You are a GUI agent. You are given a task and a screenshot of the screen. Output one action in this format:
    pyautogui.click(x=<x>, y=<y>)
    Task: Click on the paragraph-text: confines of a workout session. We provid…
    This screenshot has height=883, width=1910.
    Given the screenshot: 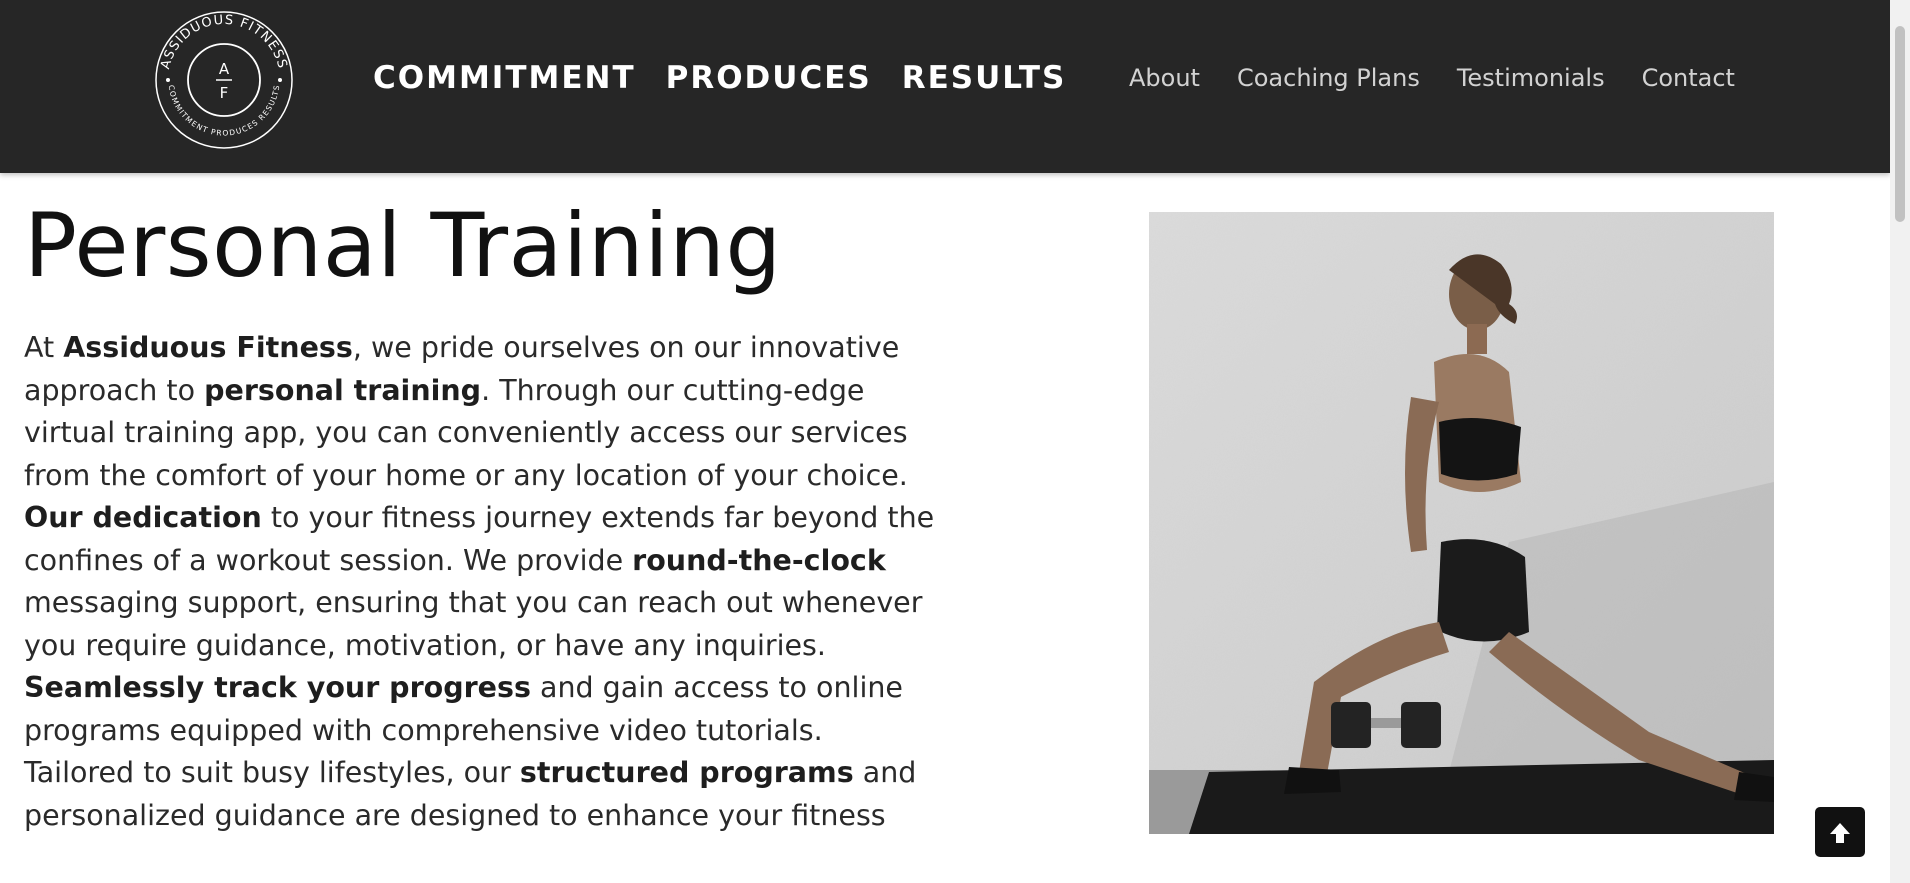 What is the action you would take?
    pyautogui.click(x=328, y=560)
    